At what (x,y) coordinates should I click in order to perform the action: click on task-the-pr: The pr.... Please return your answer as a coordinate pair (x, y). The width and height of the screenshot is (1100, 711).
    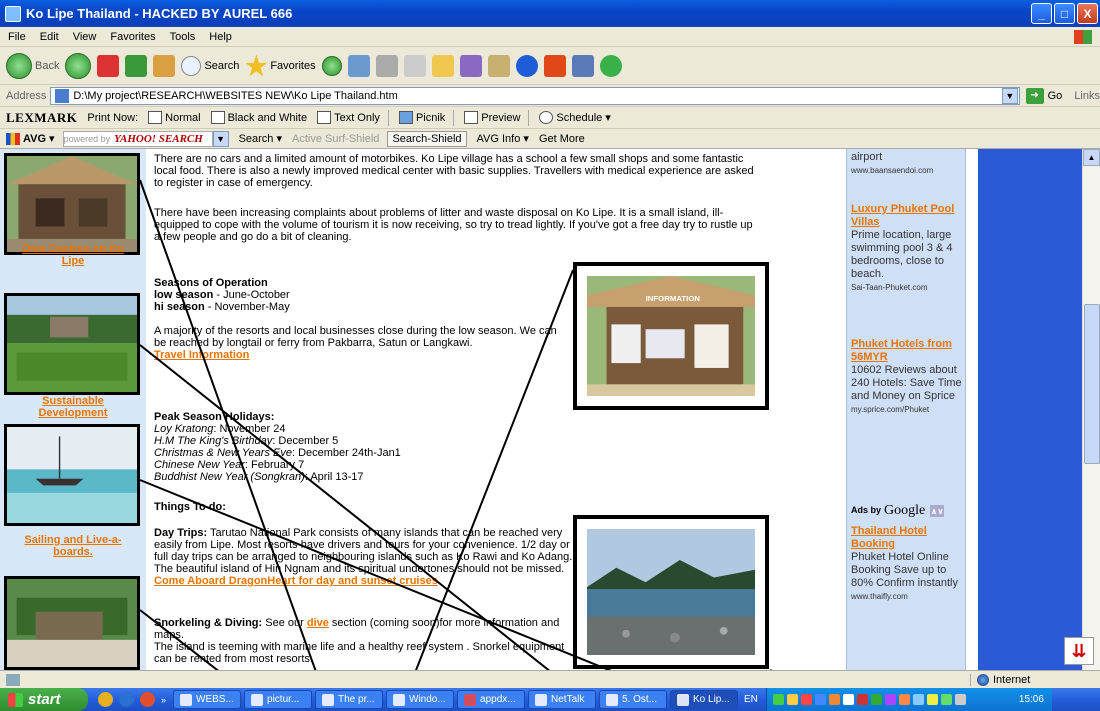
    Looking at the image, I should click on (349, 699).